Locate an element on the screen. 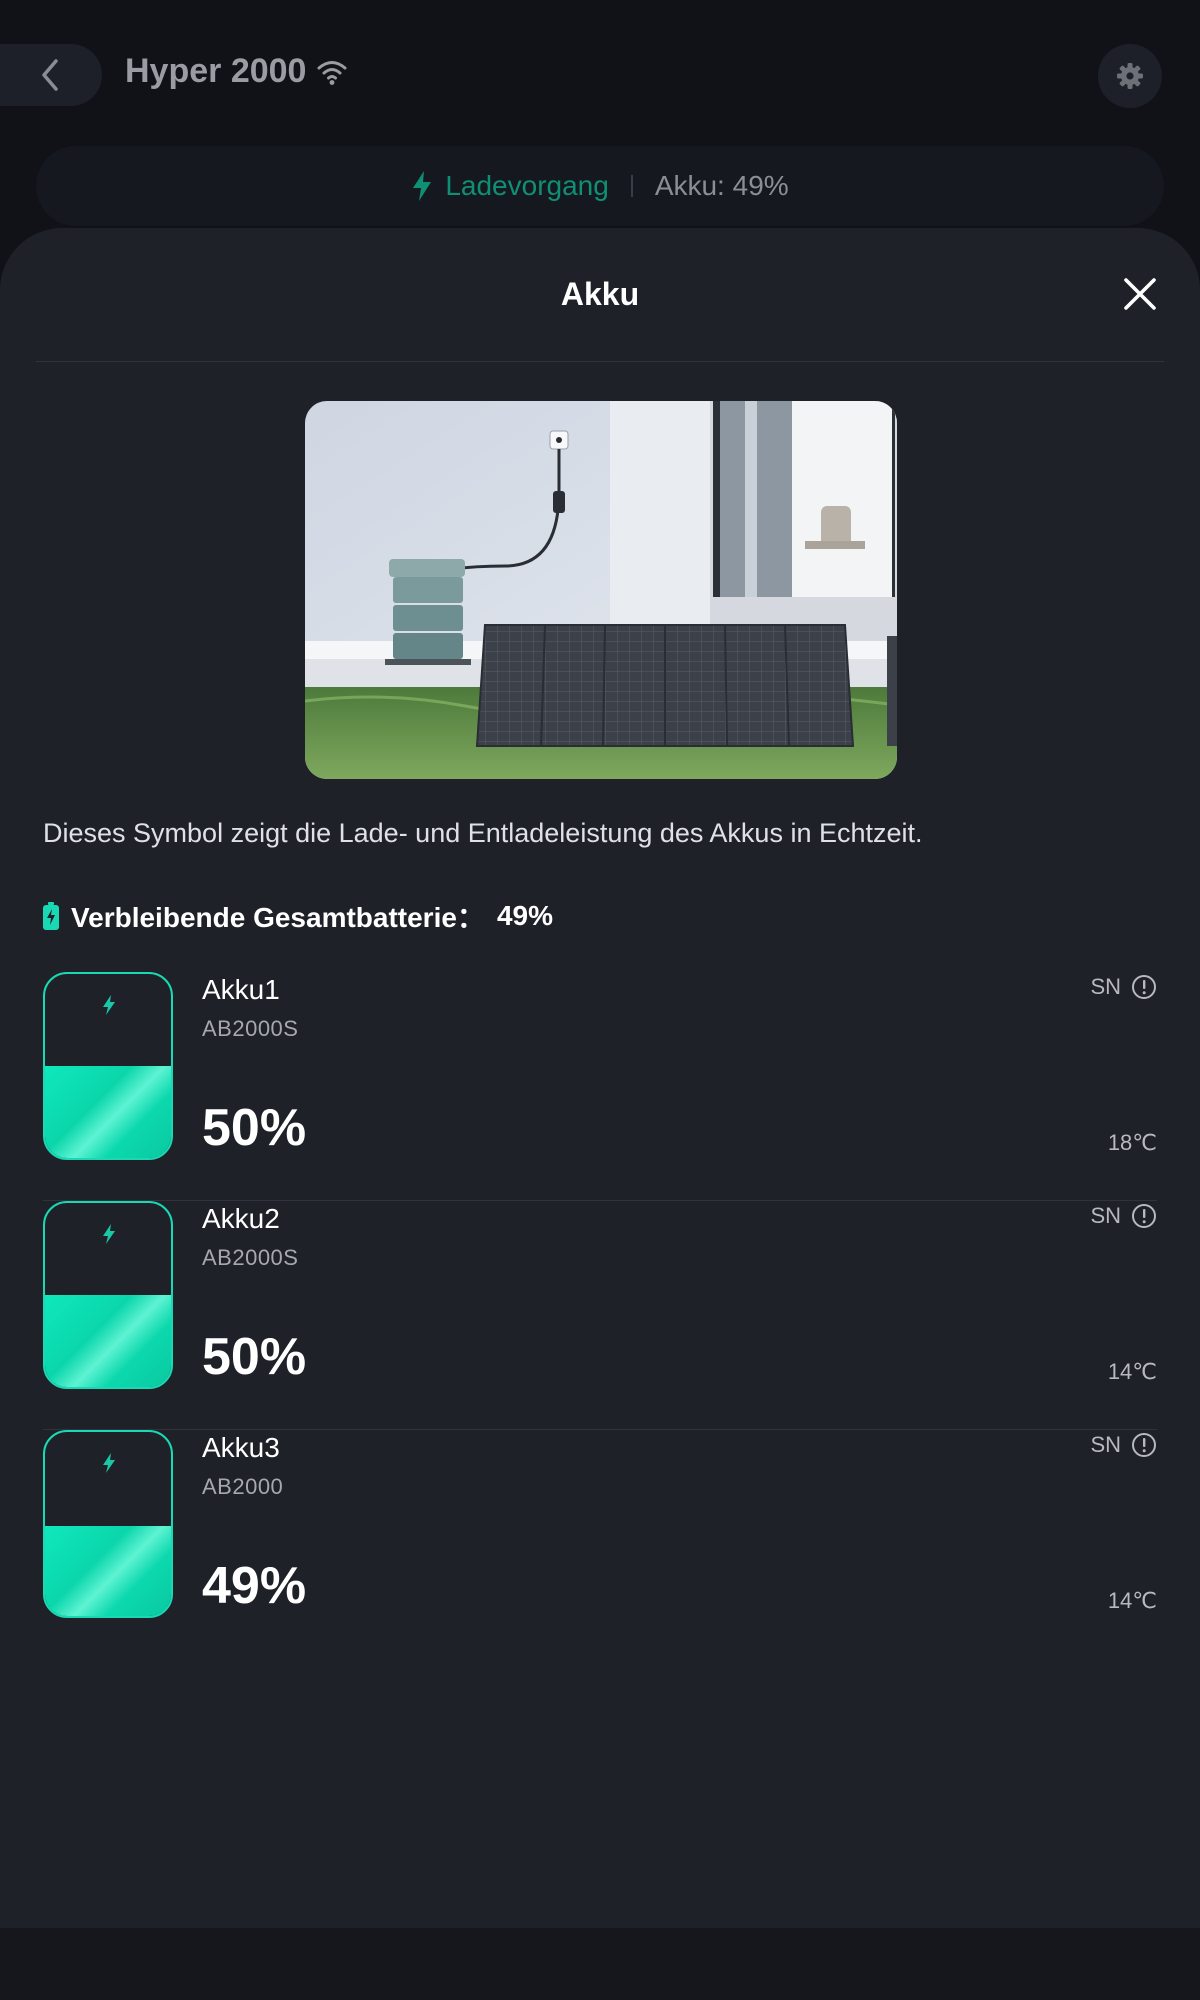 The image size is (1200, 2000). charging-label: Ladevorgang is located at coordinates (527, 185).